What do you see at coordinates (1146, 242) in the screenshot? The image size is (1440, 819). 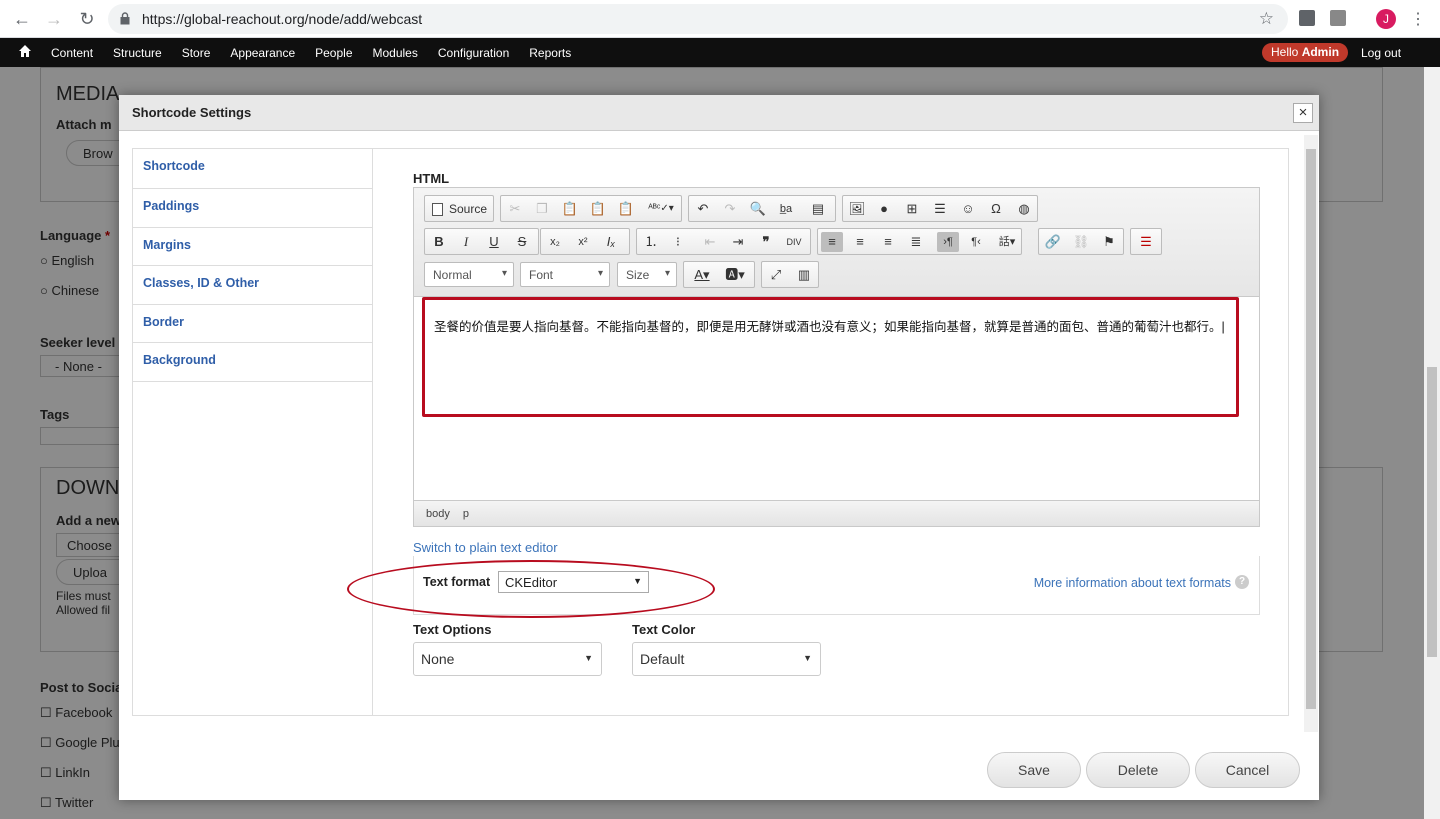 I see `page-break-icon: ☰` at bounding box center [1146, 242].